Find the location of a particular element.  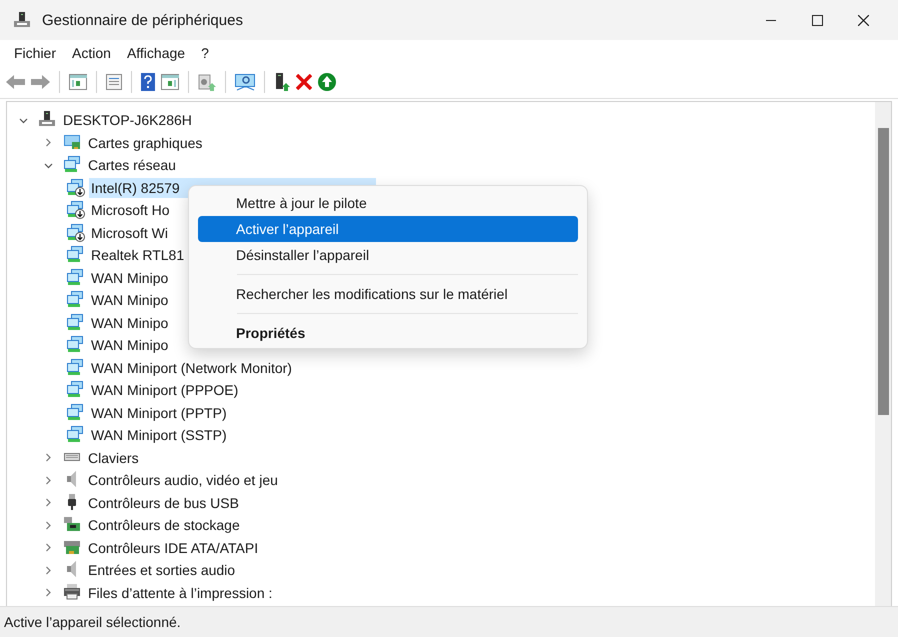

menu-item: Affichage is located at coordinates (156, 53).